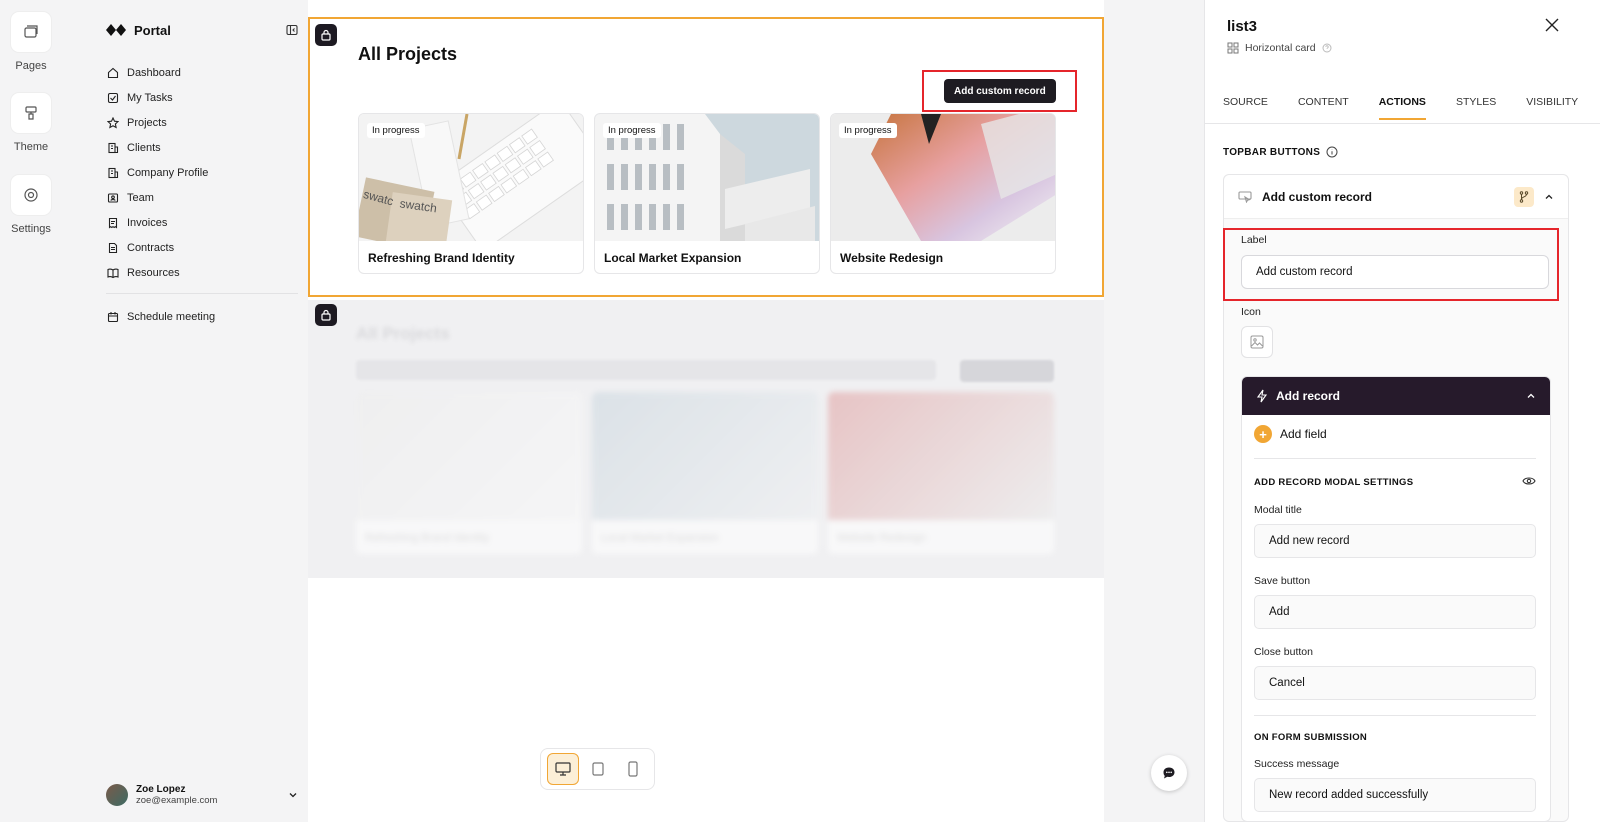 The image size is (1600, 822). What do you see at coordinates (1282, 581) in the screenshot?
I see `save-button-label: Save button` at bounding box center [1282, 581].